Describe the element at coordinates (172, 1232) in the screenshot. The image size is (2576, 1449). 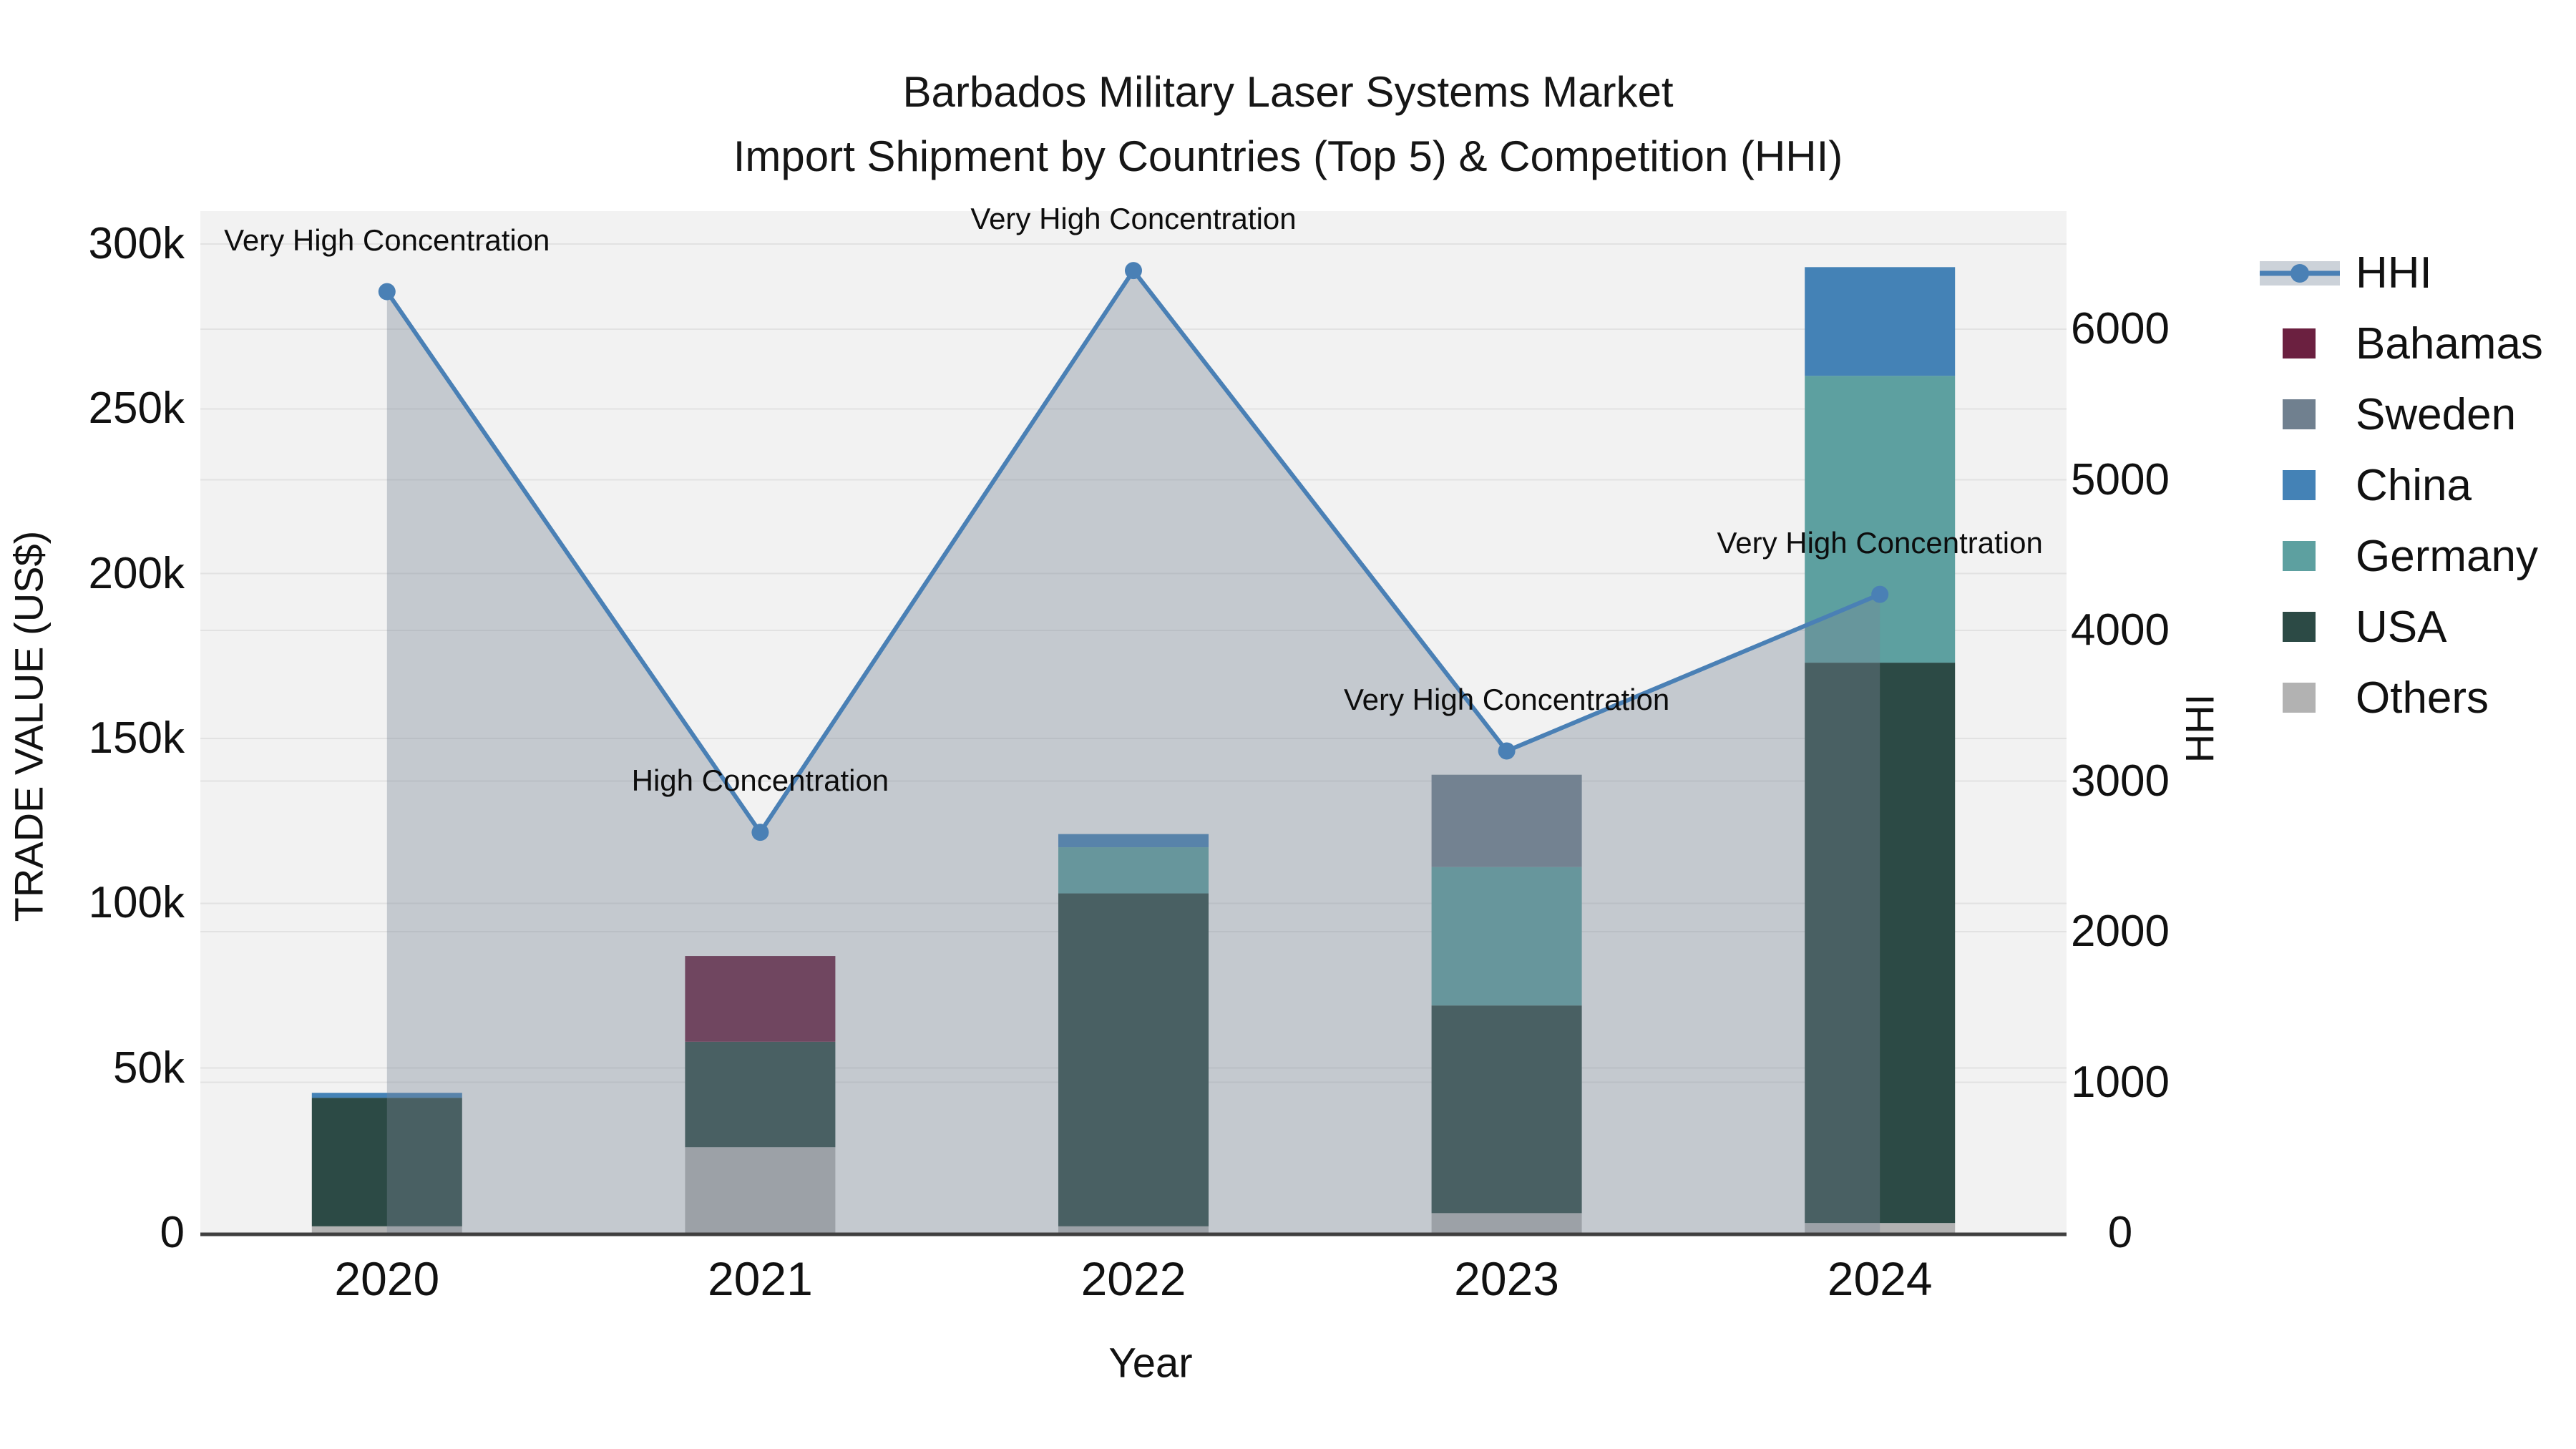
I see `y-left-tick-label: 0` at that location.